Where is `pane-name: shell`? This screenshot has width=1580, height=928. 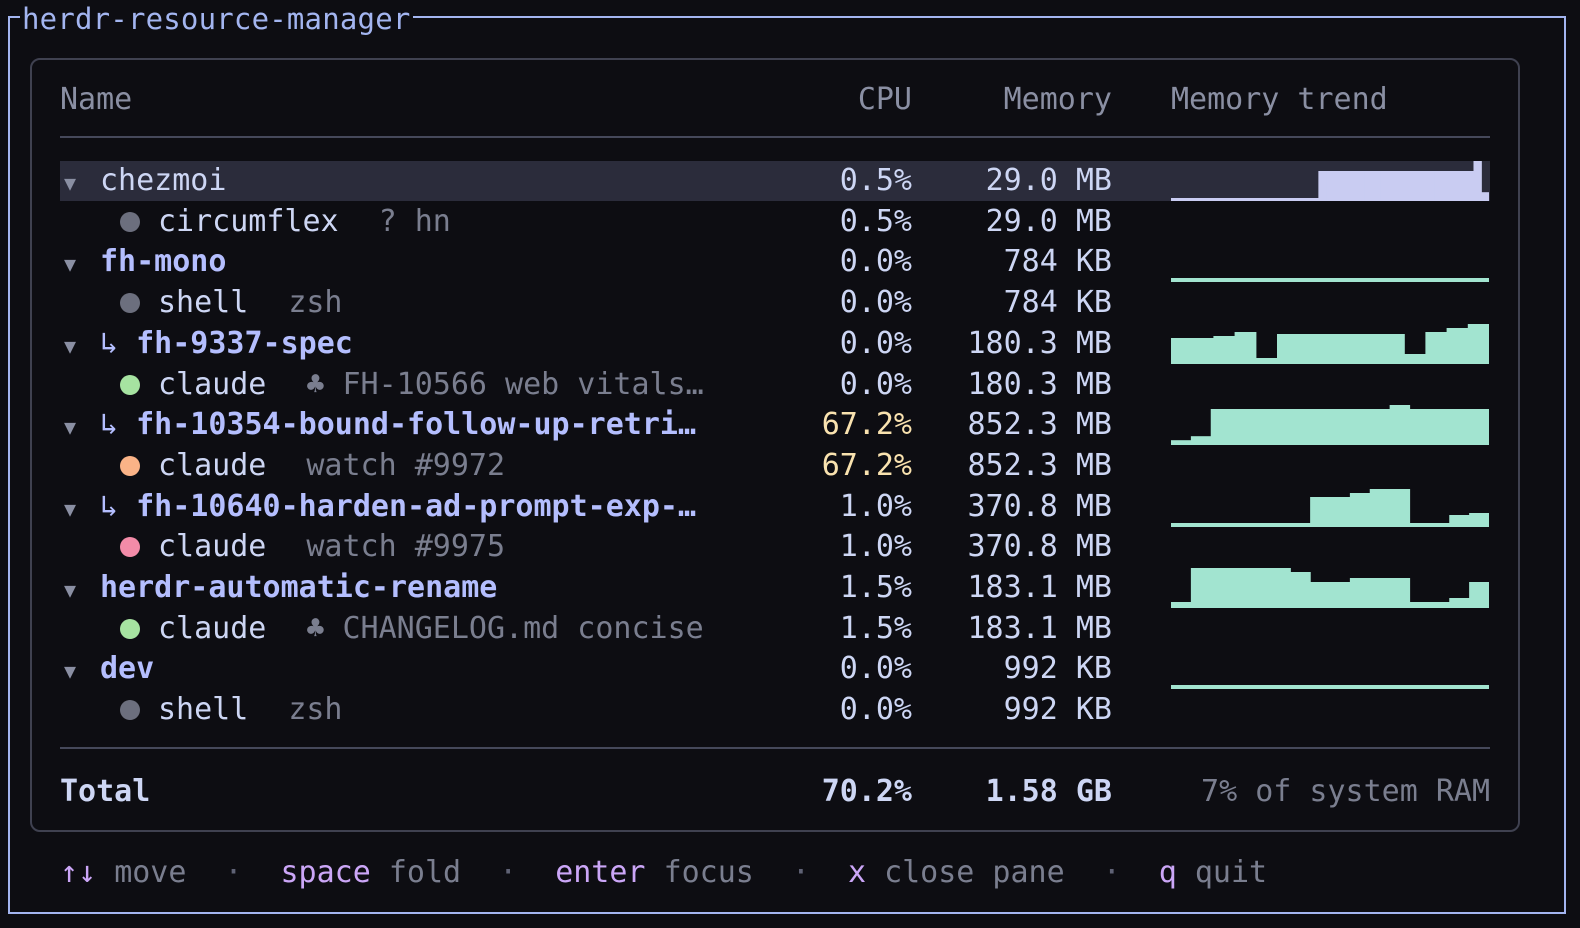 pane-name: shell is located at coordinates (203, 710).